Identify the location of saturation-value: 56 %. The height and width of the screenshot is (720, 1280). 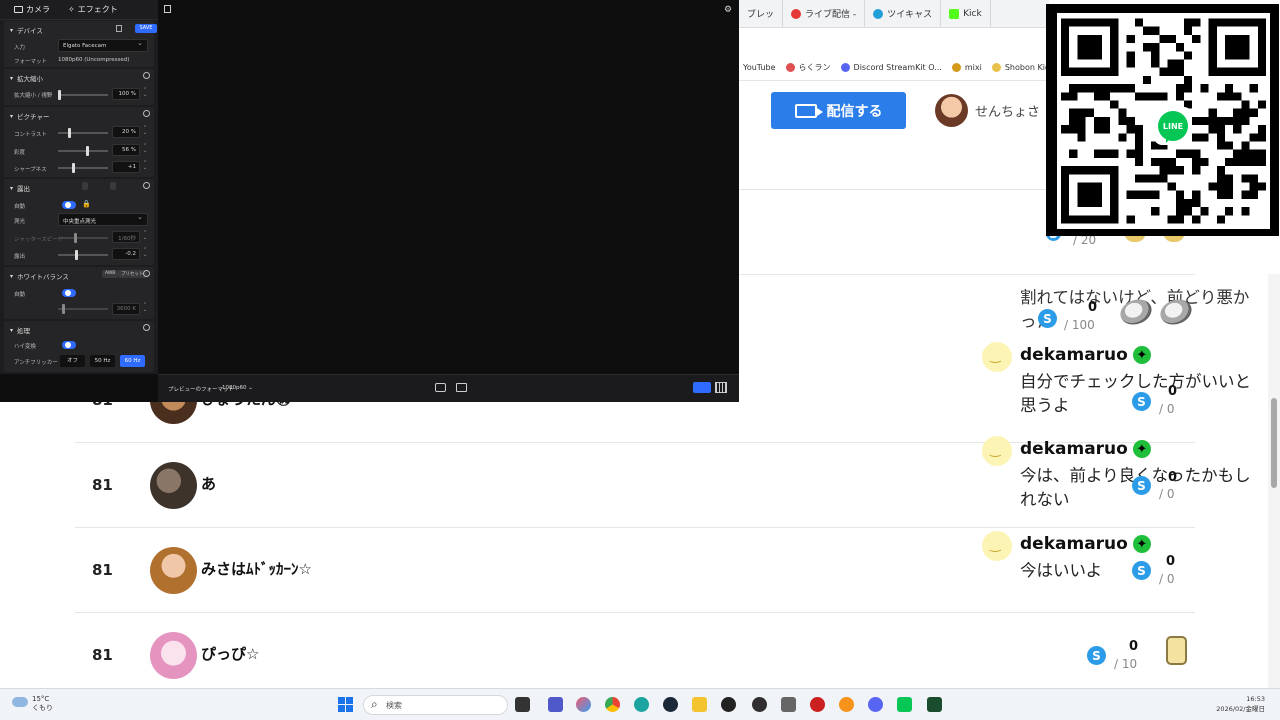
(126, 150).